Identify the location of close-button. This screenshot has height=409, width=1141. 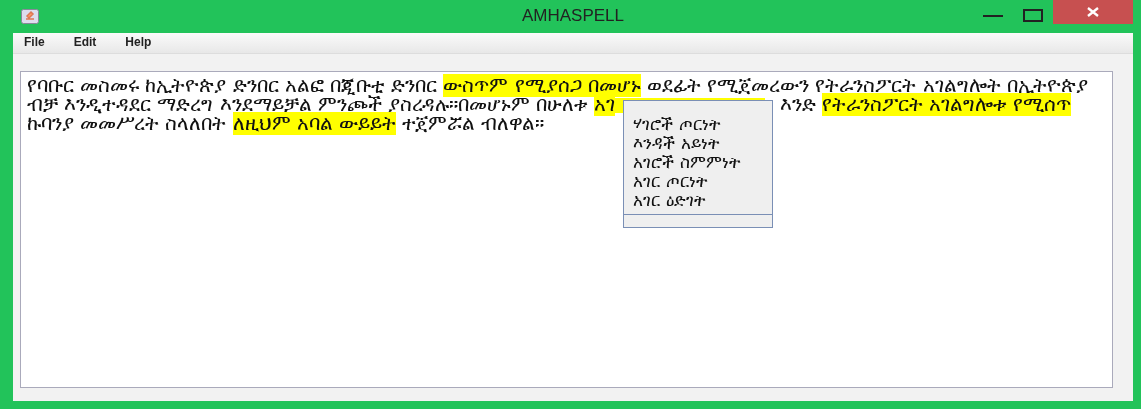
(1093, 12).